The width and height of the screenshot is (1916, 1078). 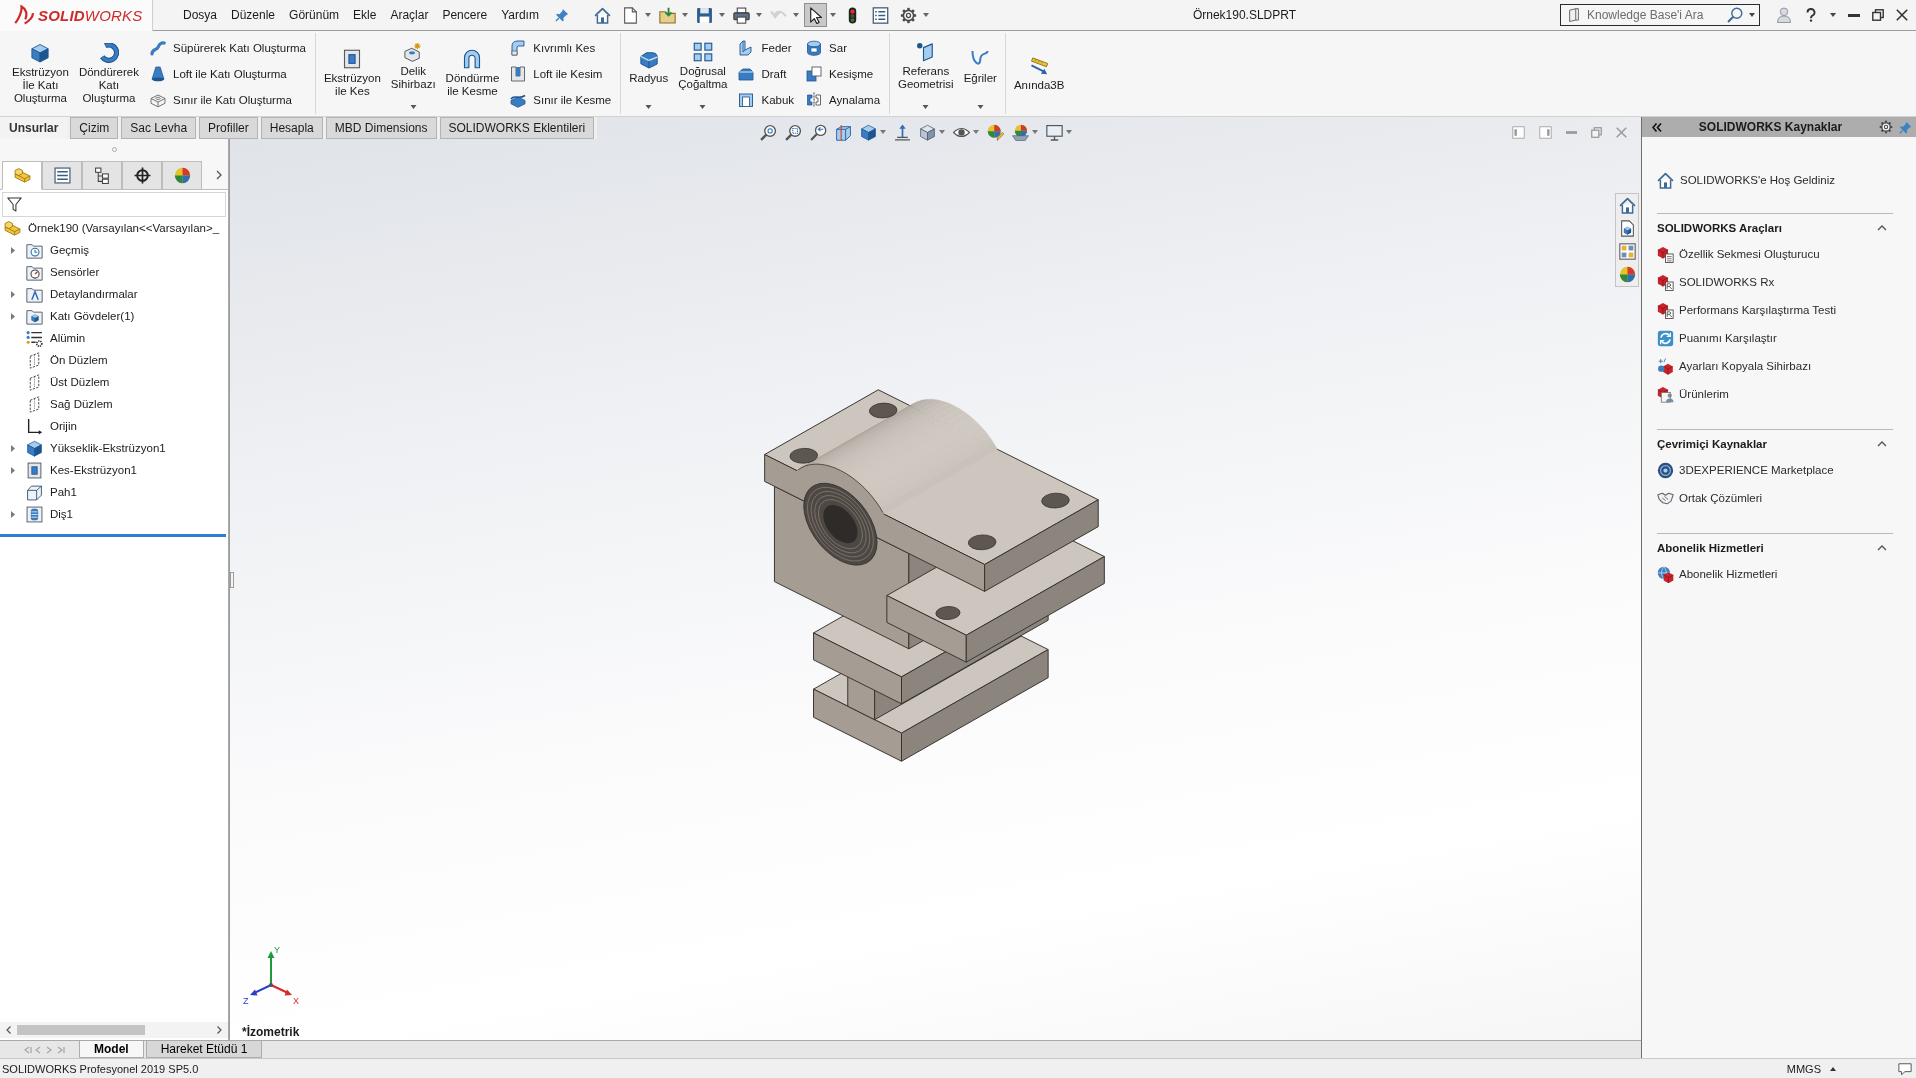 What do you see at coordinates (1728, 574) in the screenshot?
I see `resource-link: Abonelik Hizmetleri` at bounding box center [1728, 574].